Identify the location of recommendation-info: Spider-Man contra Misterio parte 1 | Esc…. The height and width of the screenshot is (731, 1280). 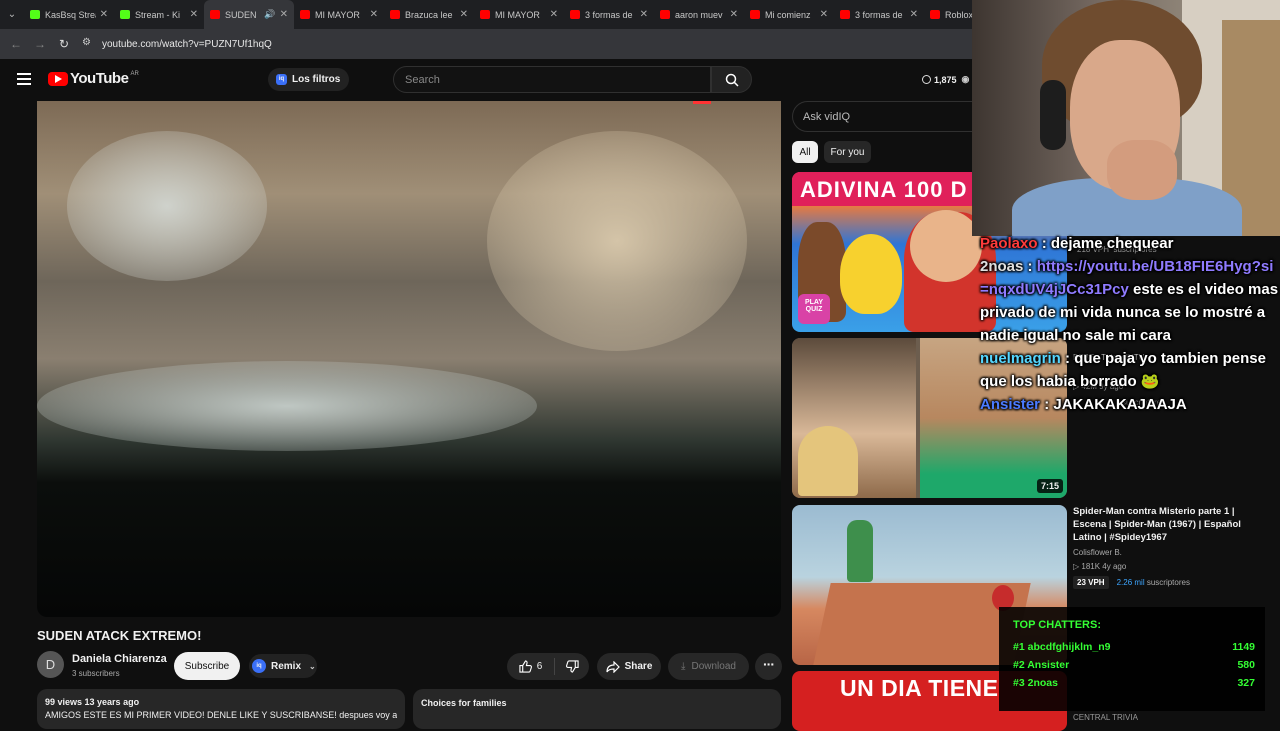
(1163, 547).